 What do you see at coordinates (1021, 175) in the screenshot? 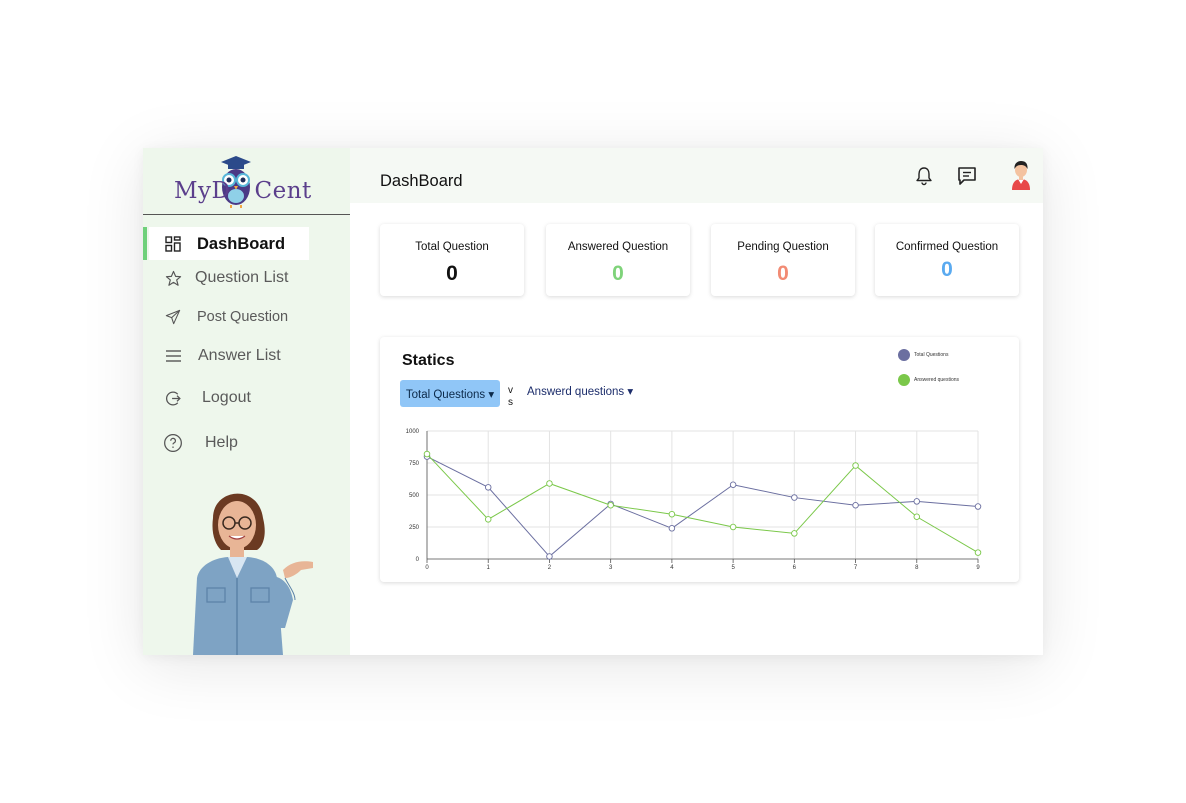
I see `user-avatar-icon` at bounding box center [1021, 175].